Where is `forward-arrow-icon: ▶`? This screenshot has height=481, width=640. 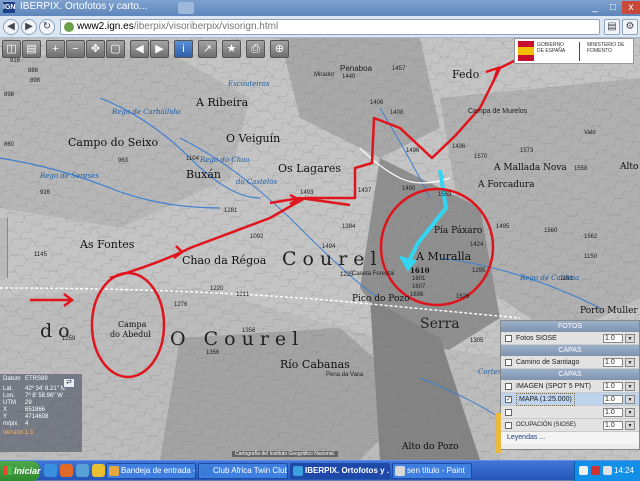
forward-arrow-icon: ▶ is located at coordinates (29, 27).